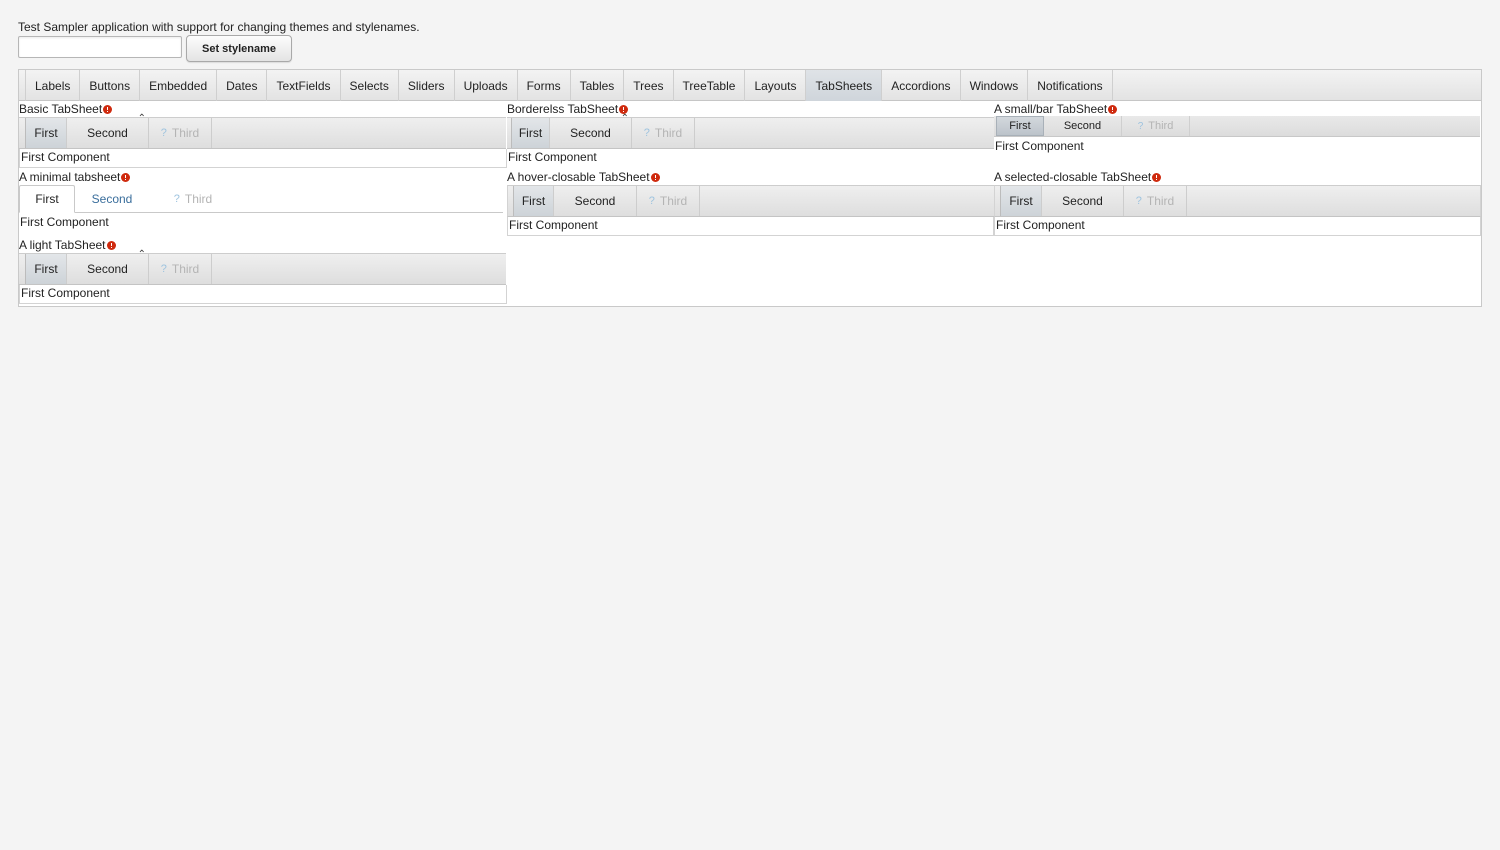 The height and width of the screenshot is (850, 1500). Describe the element at coordinates (263, 158) in the screenshot. I see `basic-tabsheet-content: First Component` at that location.